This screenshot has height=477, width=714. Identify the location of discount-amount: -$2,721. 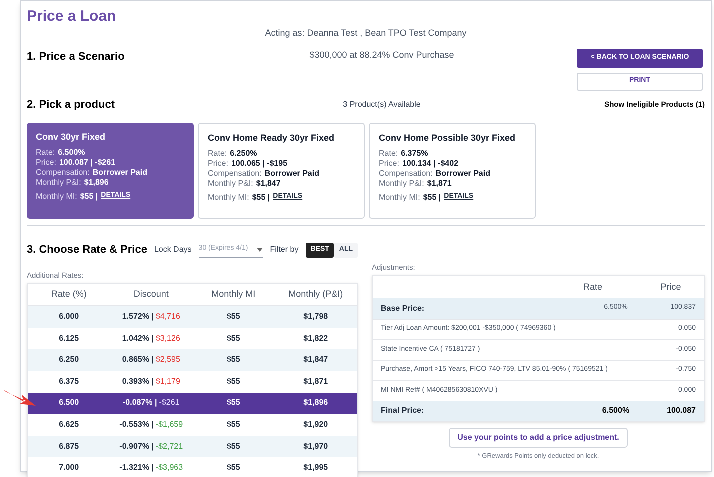
(170, 446).